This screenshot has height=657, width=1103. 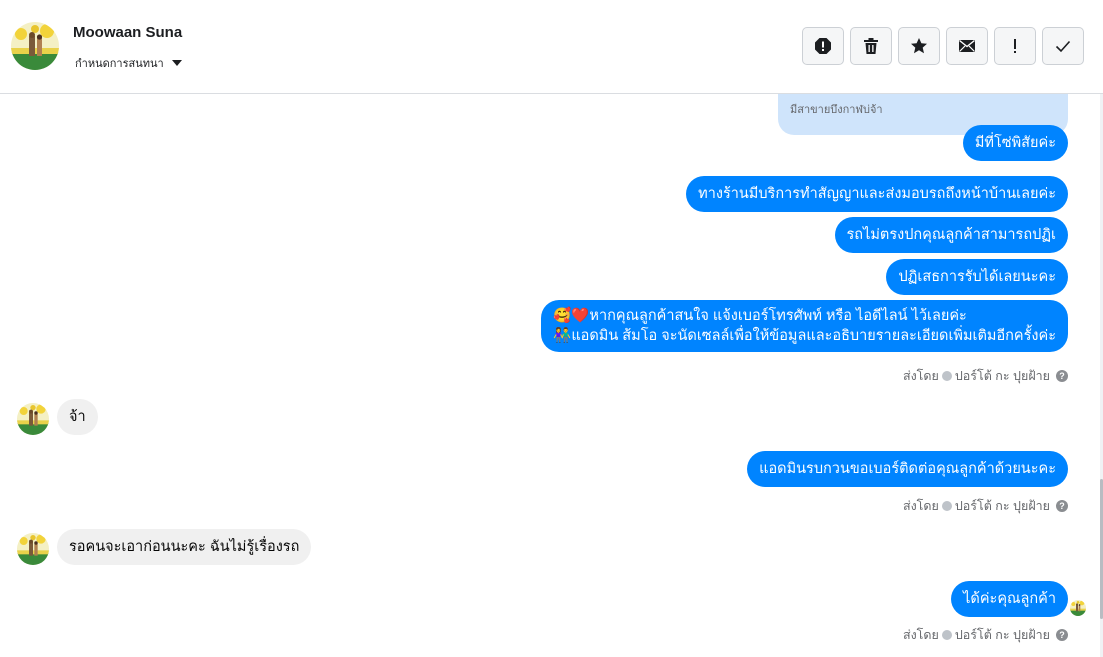 I want to click on message-text: ได้ค่ะคุณลูกค้า, so click(x=1009, y=599).